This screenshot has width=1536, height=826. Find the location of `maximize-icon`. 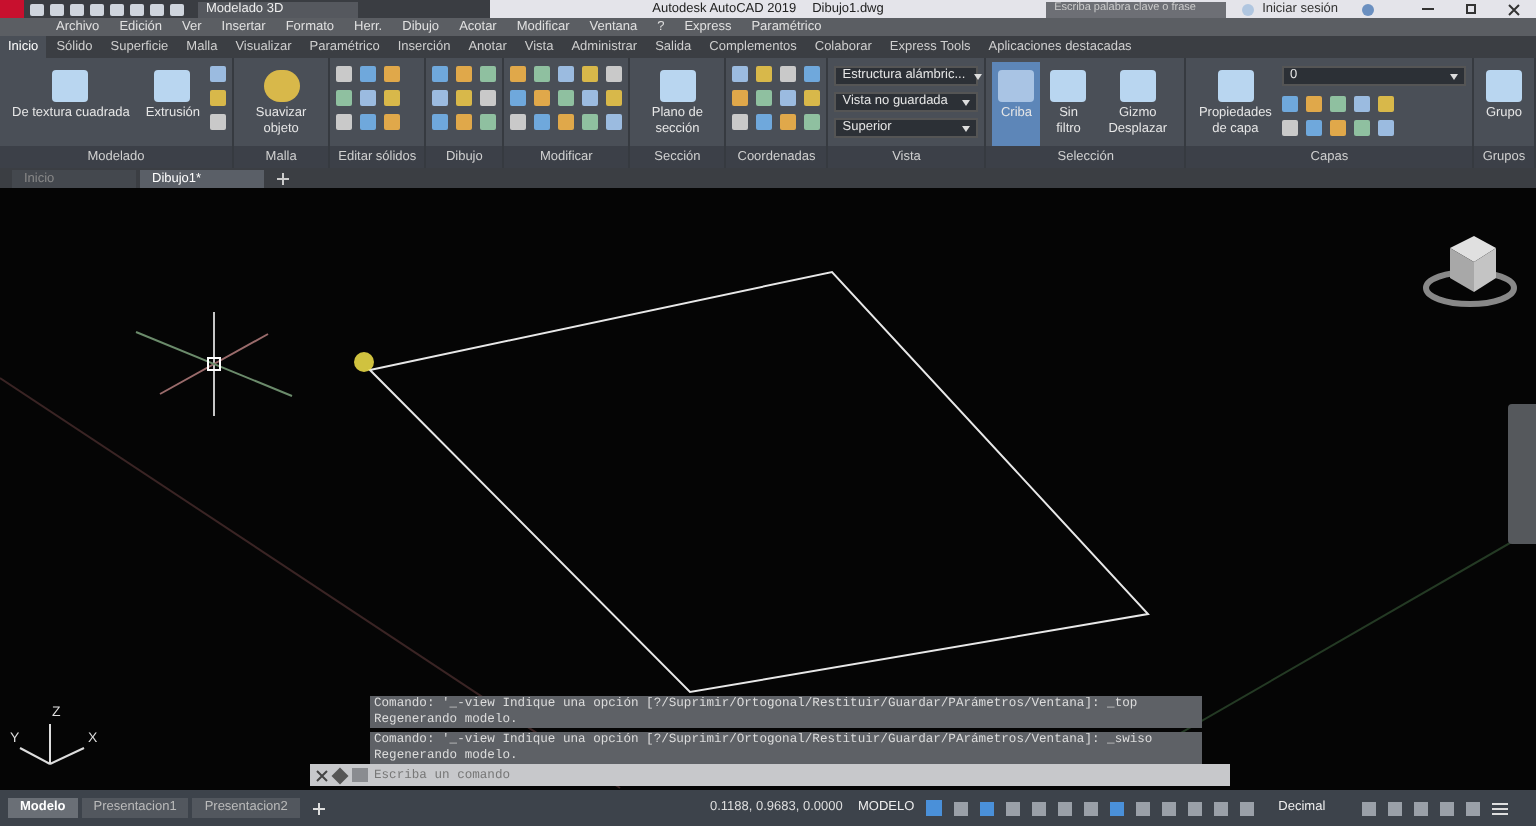

maximize-icon is located at coordinates (1471, 9).